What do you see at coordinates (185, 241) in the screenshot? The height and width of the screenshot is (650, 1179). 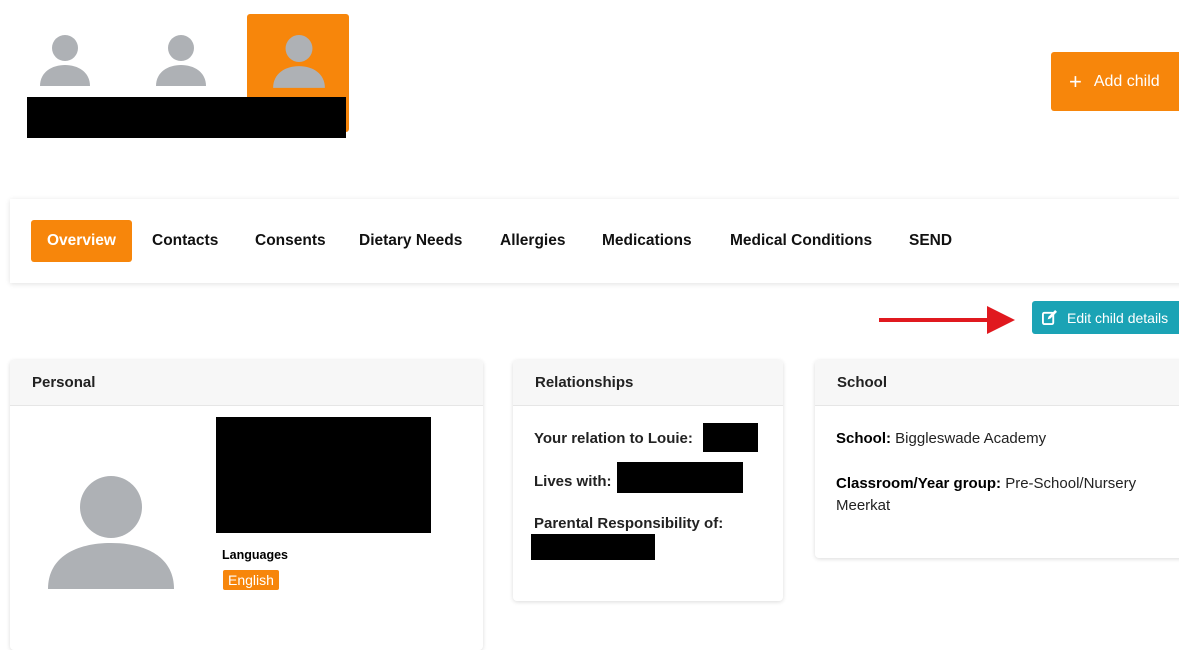 I see `tab-contacts: Contacts` at bounding box center [185, 241].